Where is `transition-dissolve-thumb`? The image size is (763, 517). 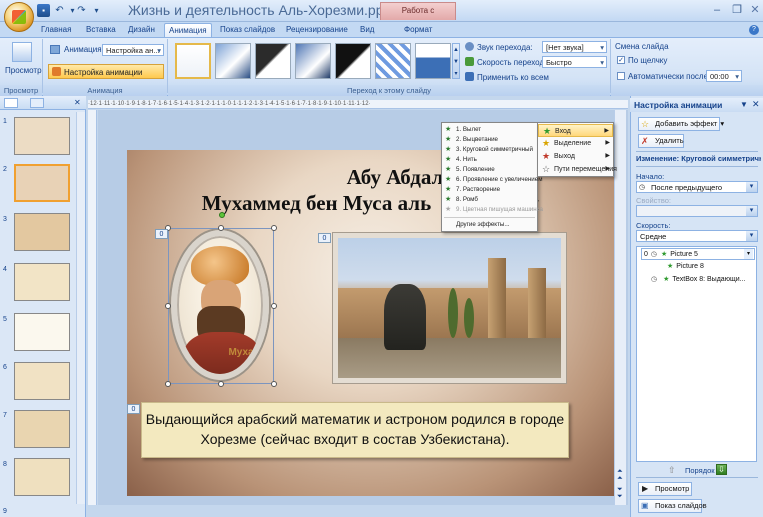 transition-dissolve-thumb is located at coordinates (393, 61).